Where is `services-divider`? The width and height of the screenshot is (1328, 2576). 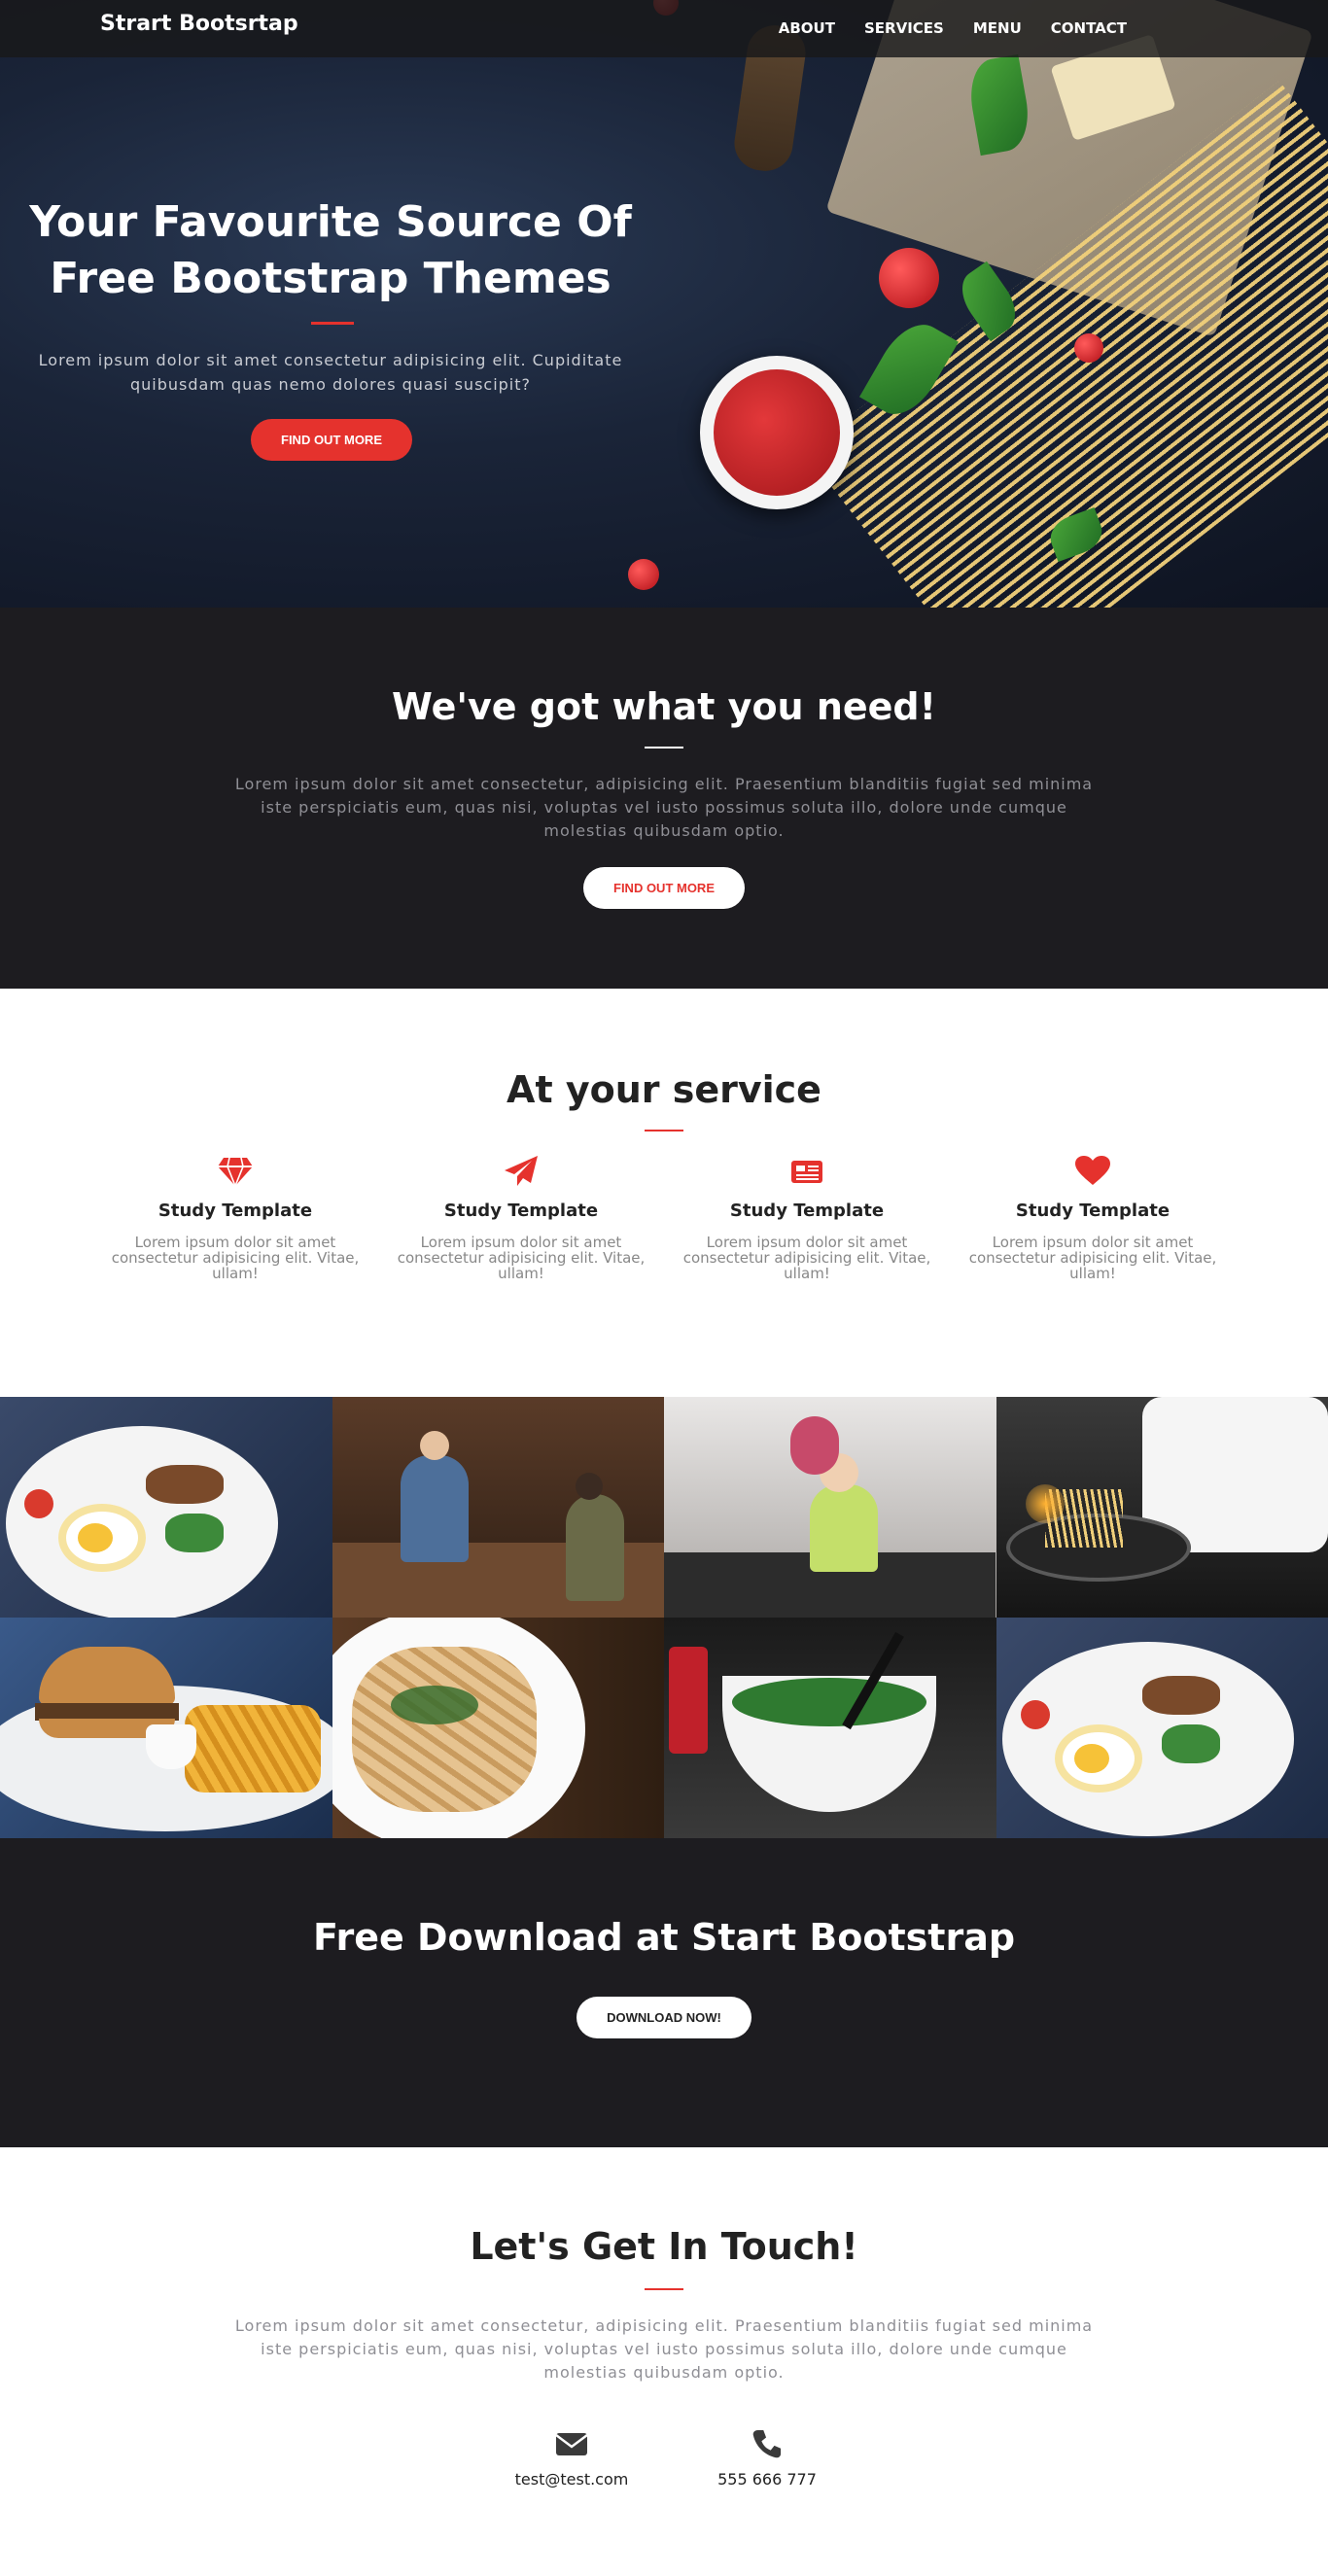
services-divider is located at coordinates (664, 1130).